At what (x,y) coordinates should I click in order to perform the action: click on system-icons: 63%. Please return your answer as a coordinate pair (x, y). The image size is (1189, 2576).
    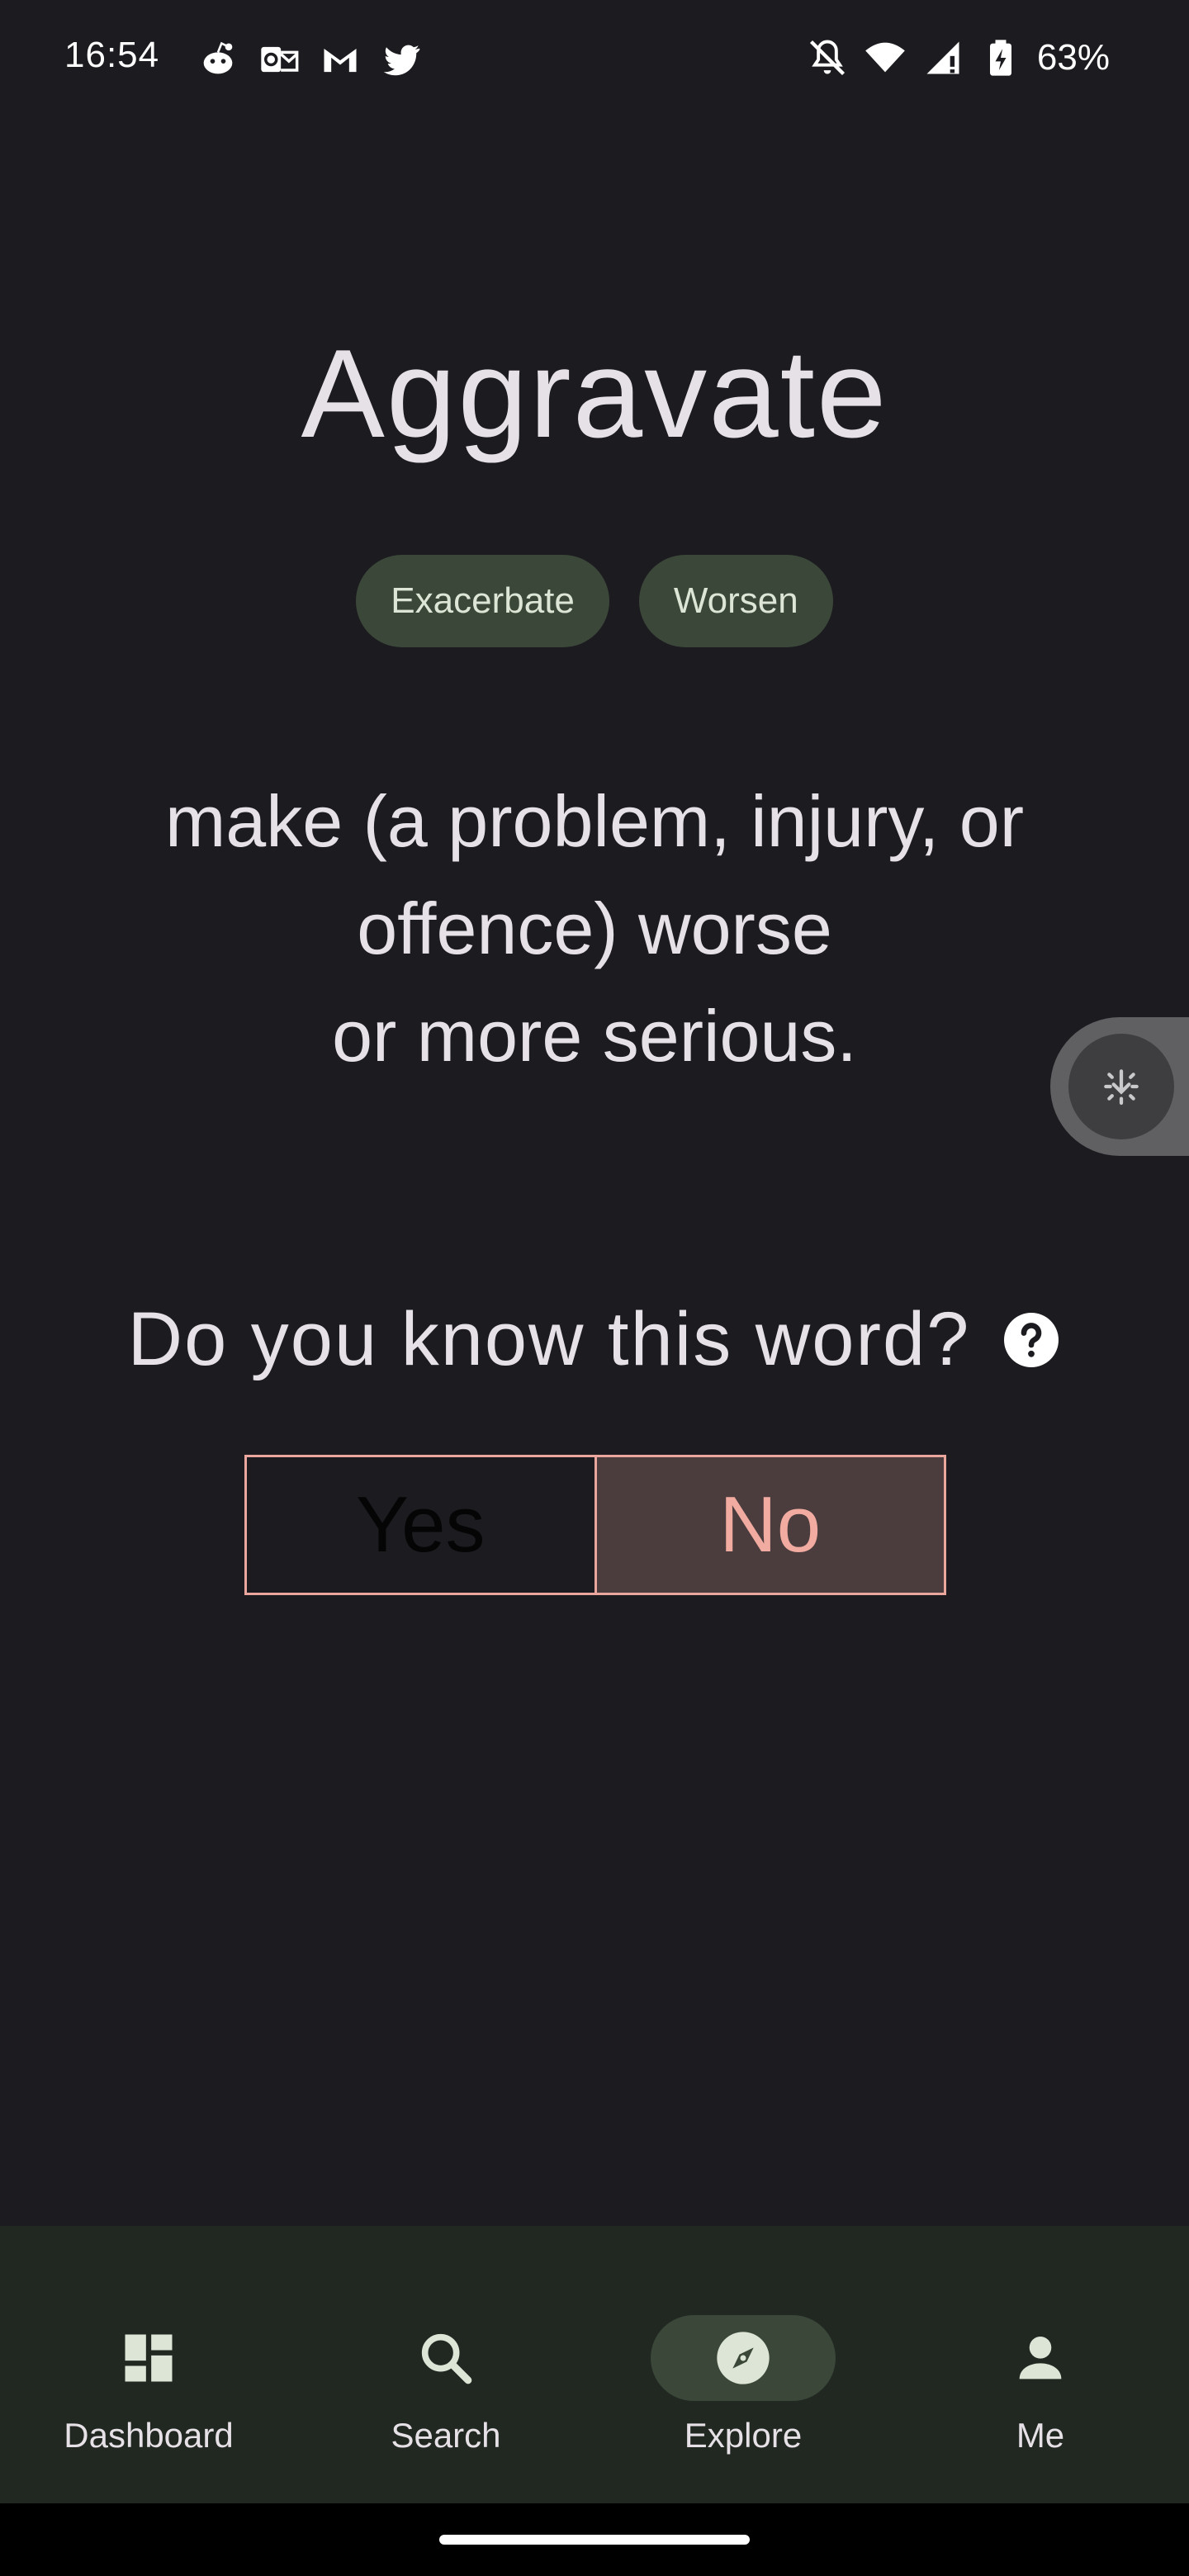
    Looking at the image, I should click on (958, 57).